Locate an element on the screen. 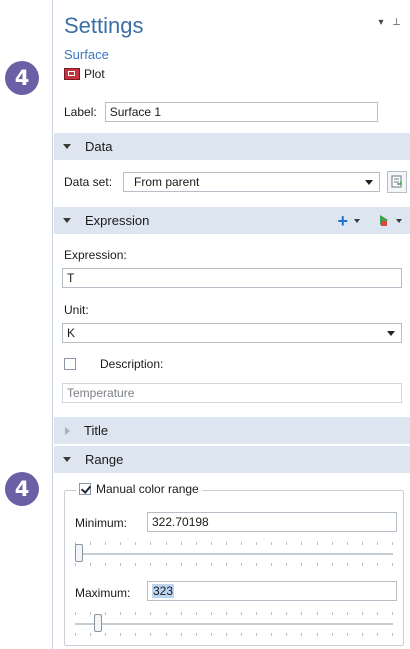  section-title-header: Title is located at coordinates (232, 430).